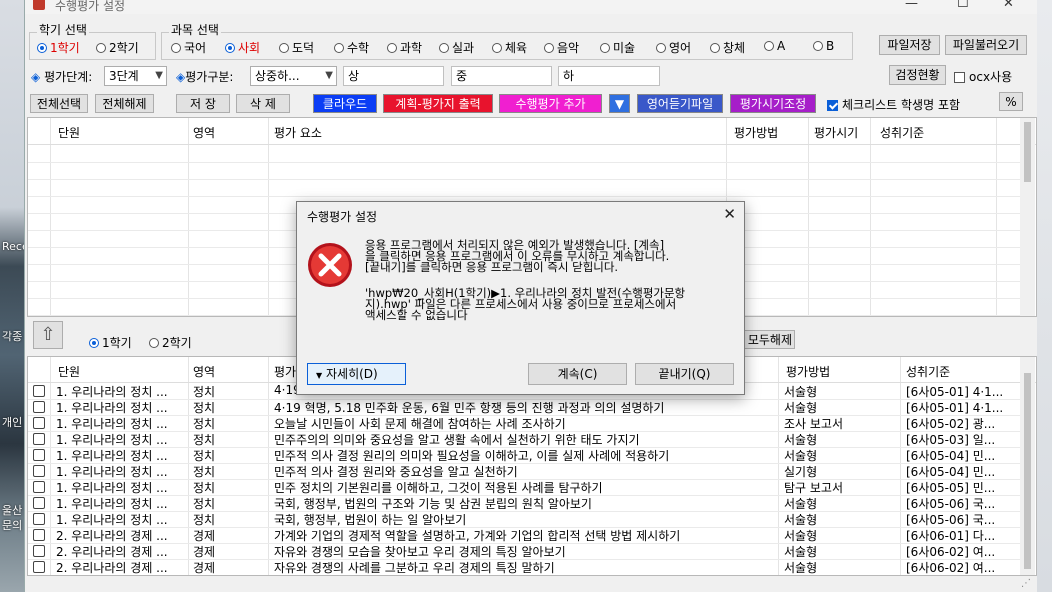  What do you see at coordinates (370, 520) in the screenshot?
I see `row-item: 국회, 행정부, 법원이 하는 일 알아보기` at bounding box center [370, 520].